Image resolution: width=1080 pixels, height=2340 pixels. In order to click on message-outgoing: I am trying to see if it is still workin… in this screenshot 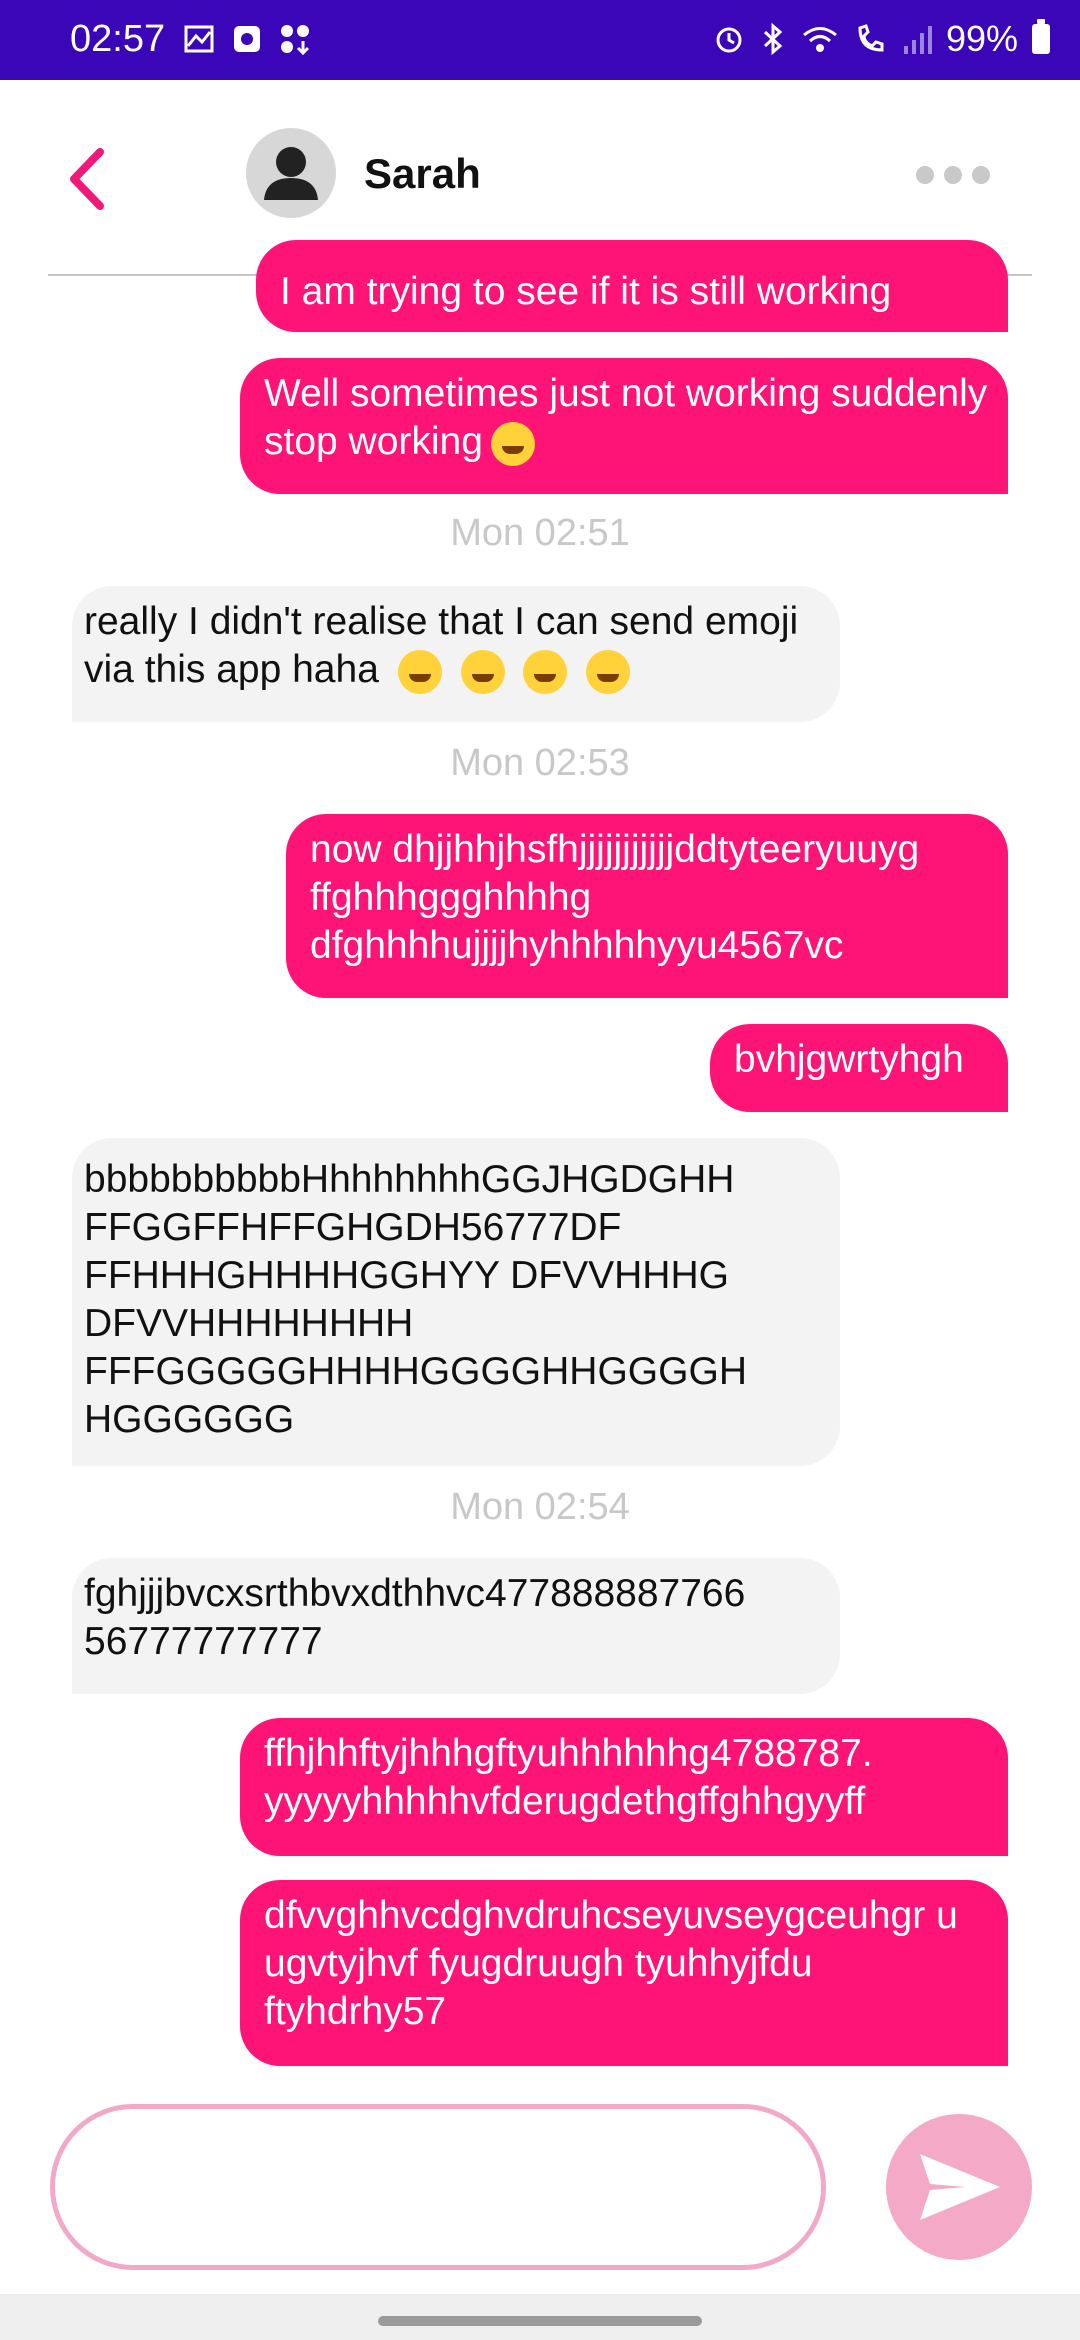, I will do `click(632, 286)`.